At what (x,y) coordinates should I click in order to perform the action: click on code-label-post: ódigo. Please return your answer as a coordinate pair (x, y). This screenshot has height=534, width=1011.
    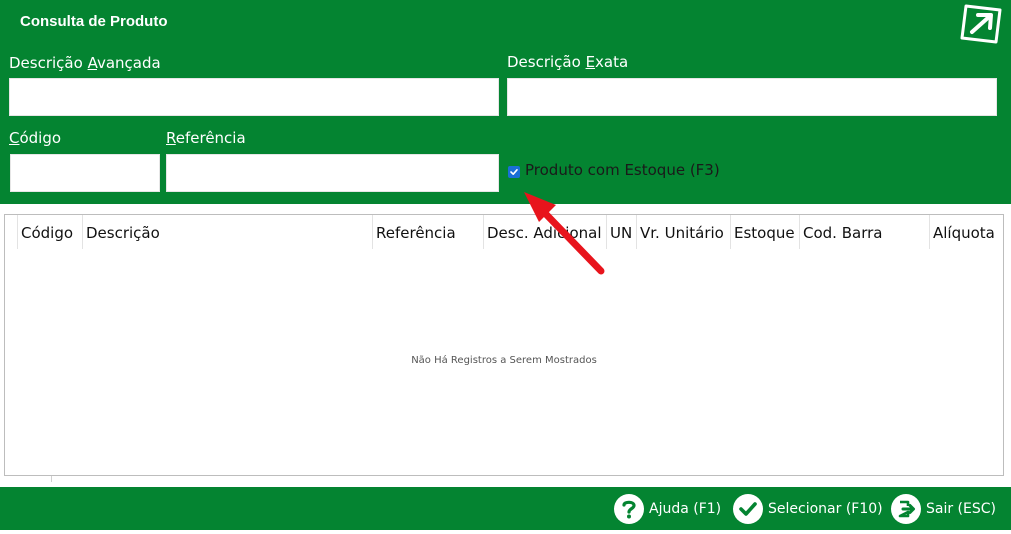
    Looking at the image, I should click on (40, 138).